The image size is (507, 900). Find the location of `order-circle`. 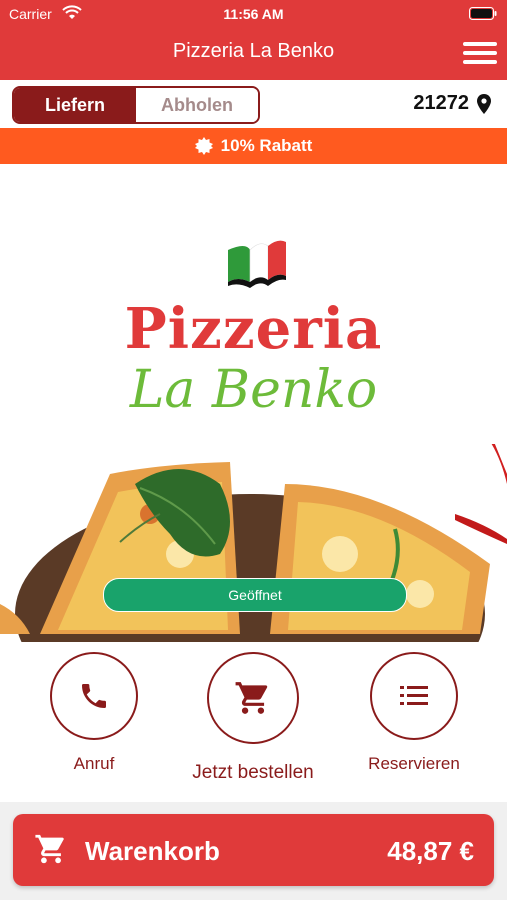

order-circle is located at coordinates (253, 698).